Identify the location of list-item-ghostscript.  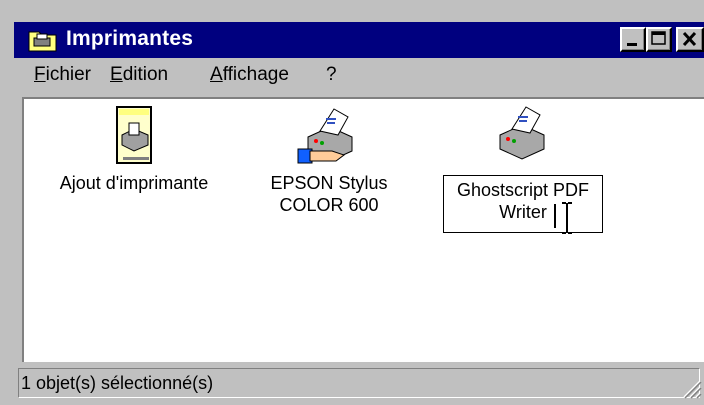
(522, 136).